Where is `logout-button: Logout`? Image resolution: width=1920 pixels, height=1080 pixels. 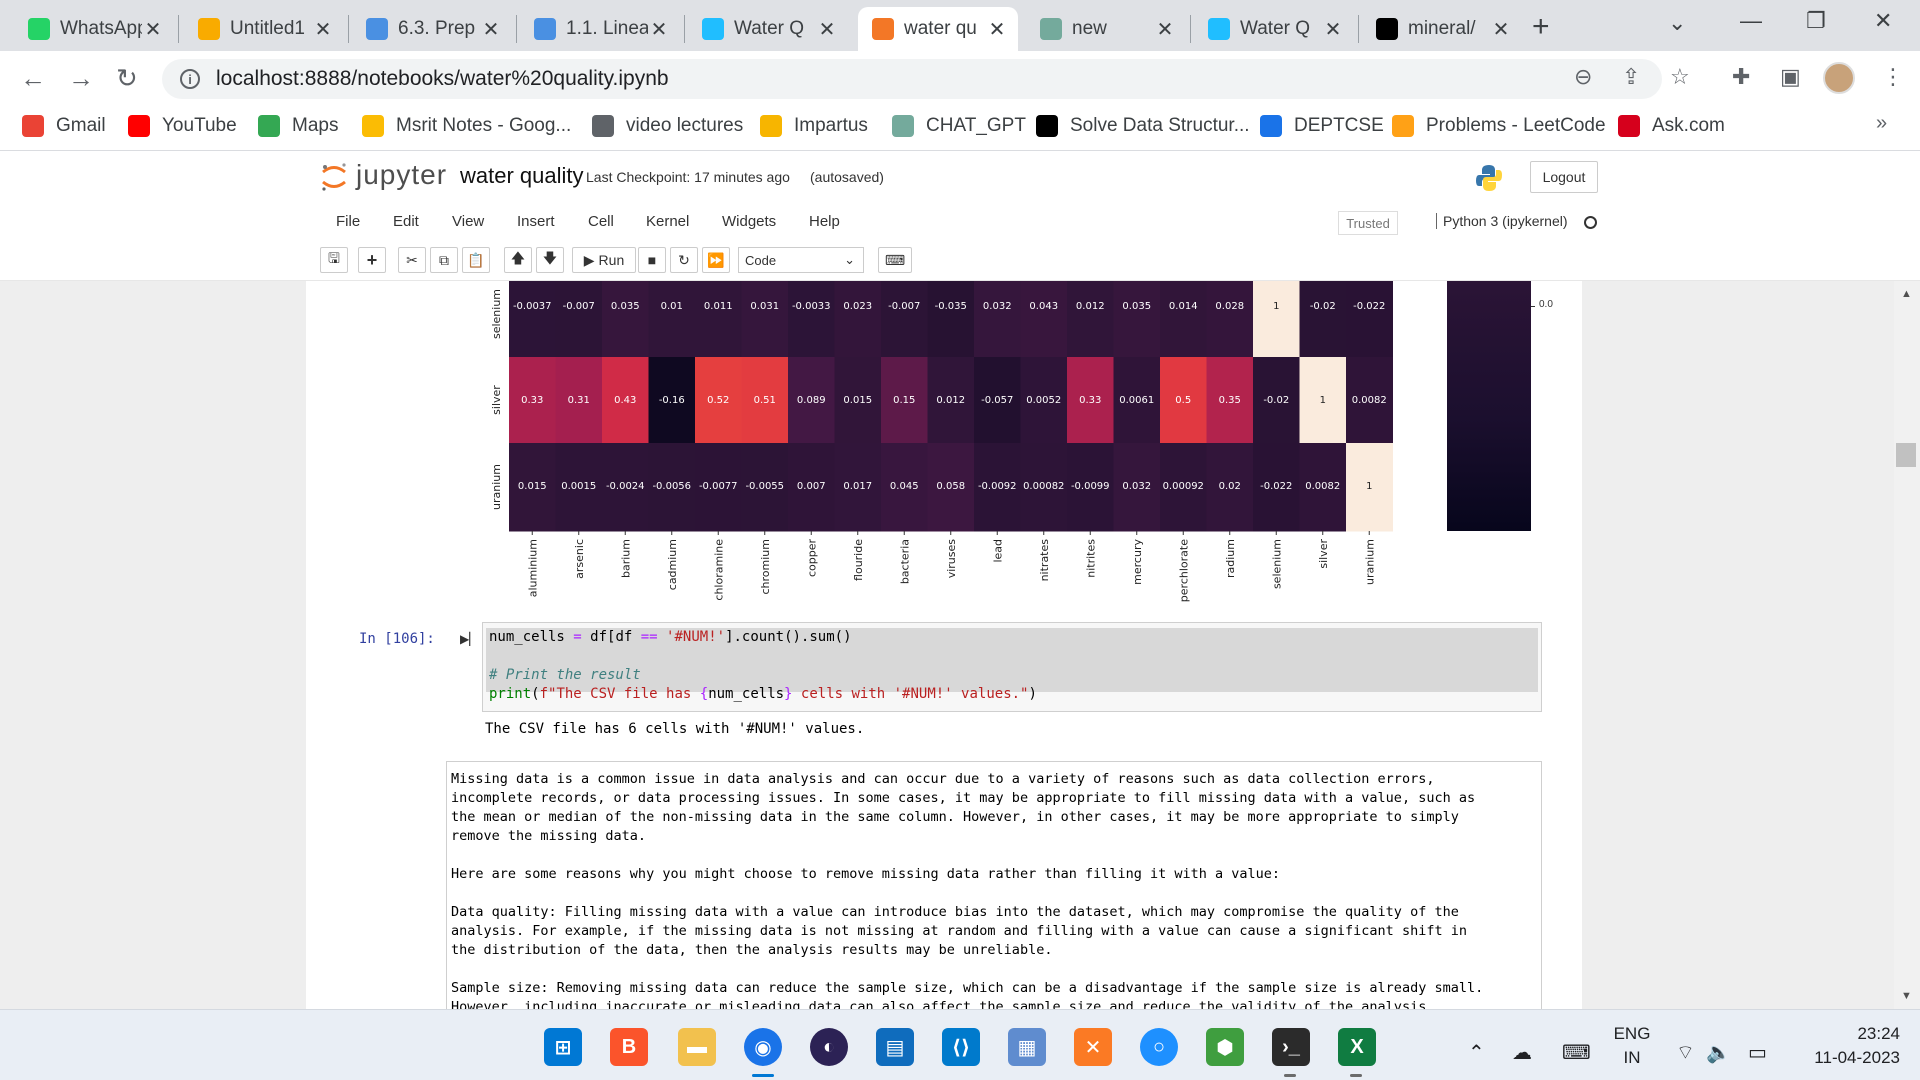 logout-button: Logout is located at coordinates (1564, 177).